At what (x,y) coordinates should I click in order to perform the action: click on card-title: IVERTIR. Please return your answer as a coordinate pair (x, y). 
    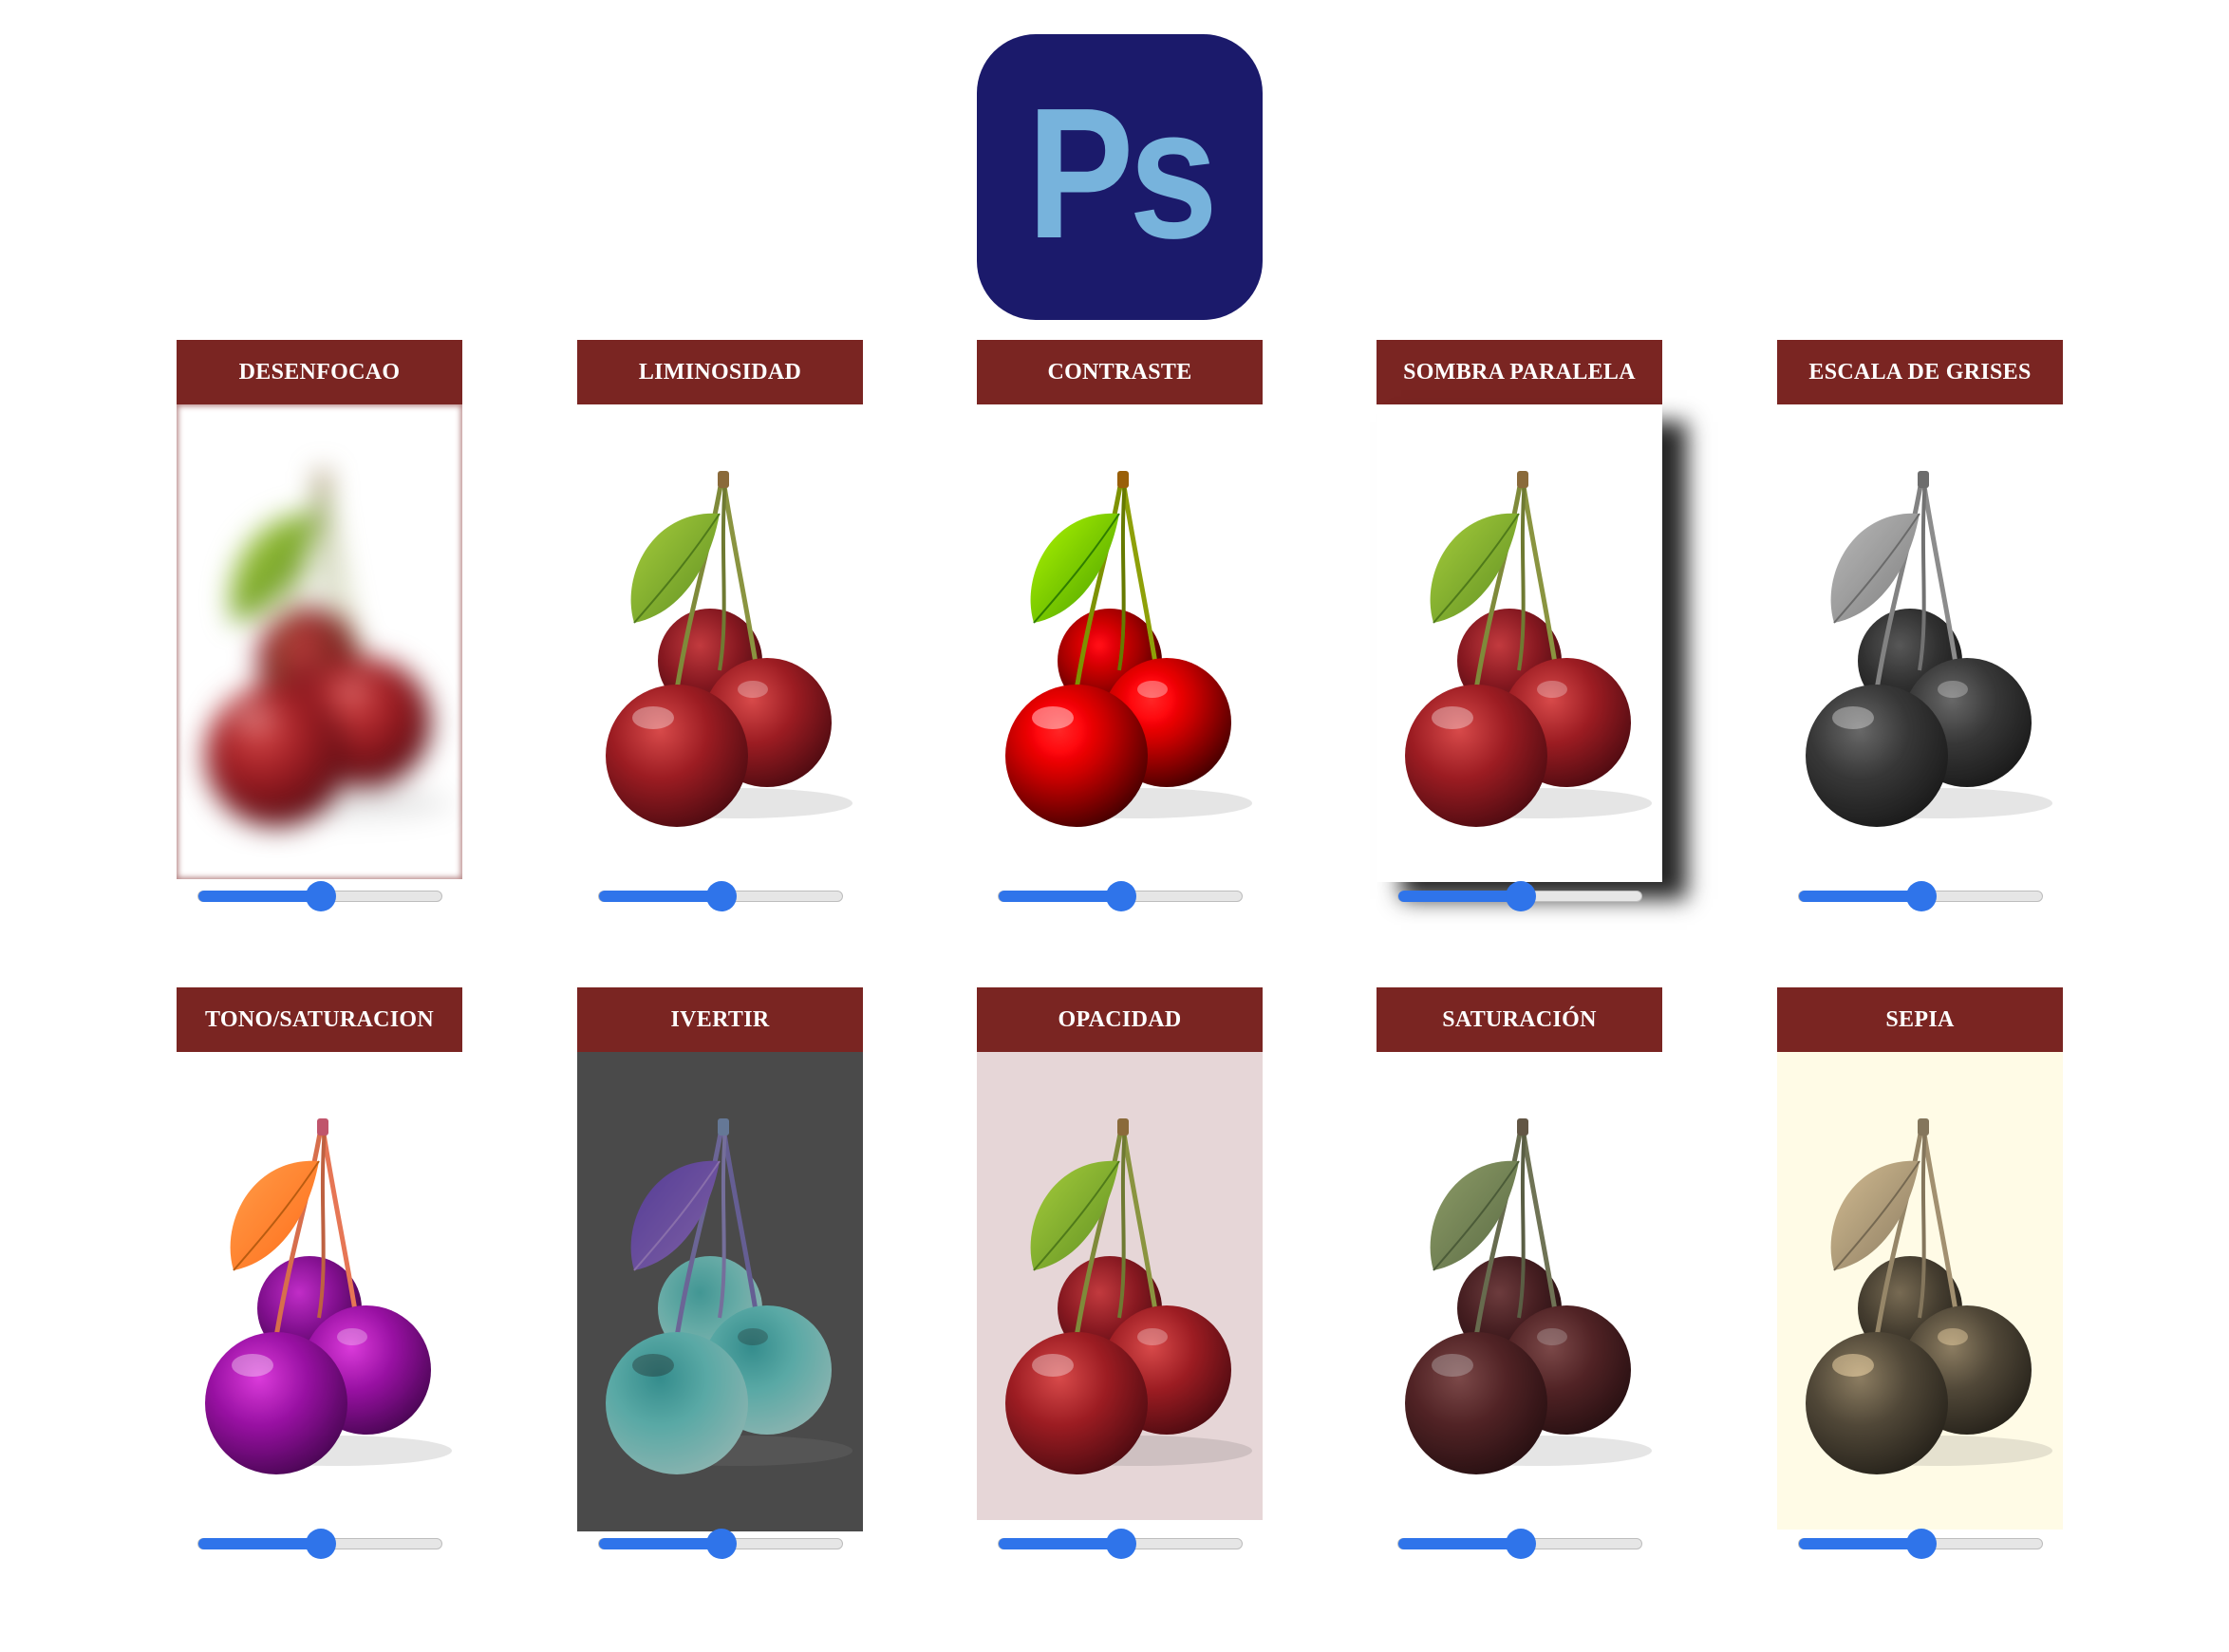
    Looking at the image, I should click on (720, 1019).